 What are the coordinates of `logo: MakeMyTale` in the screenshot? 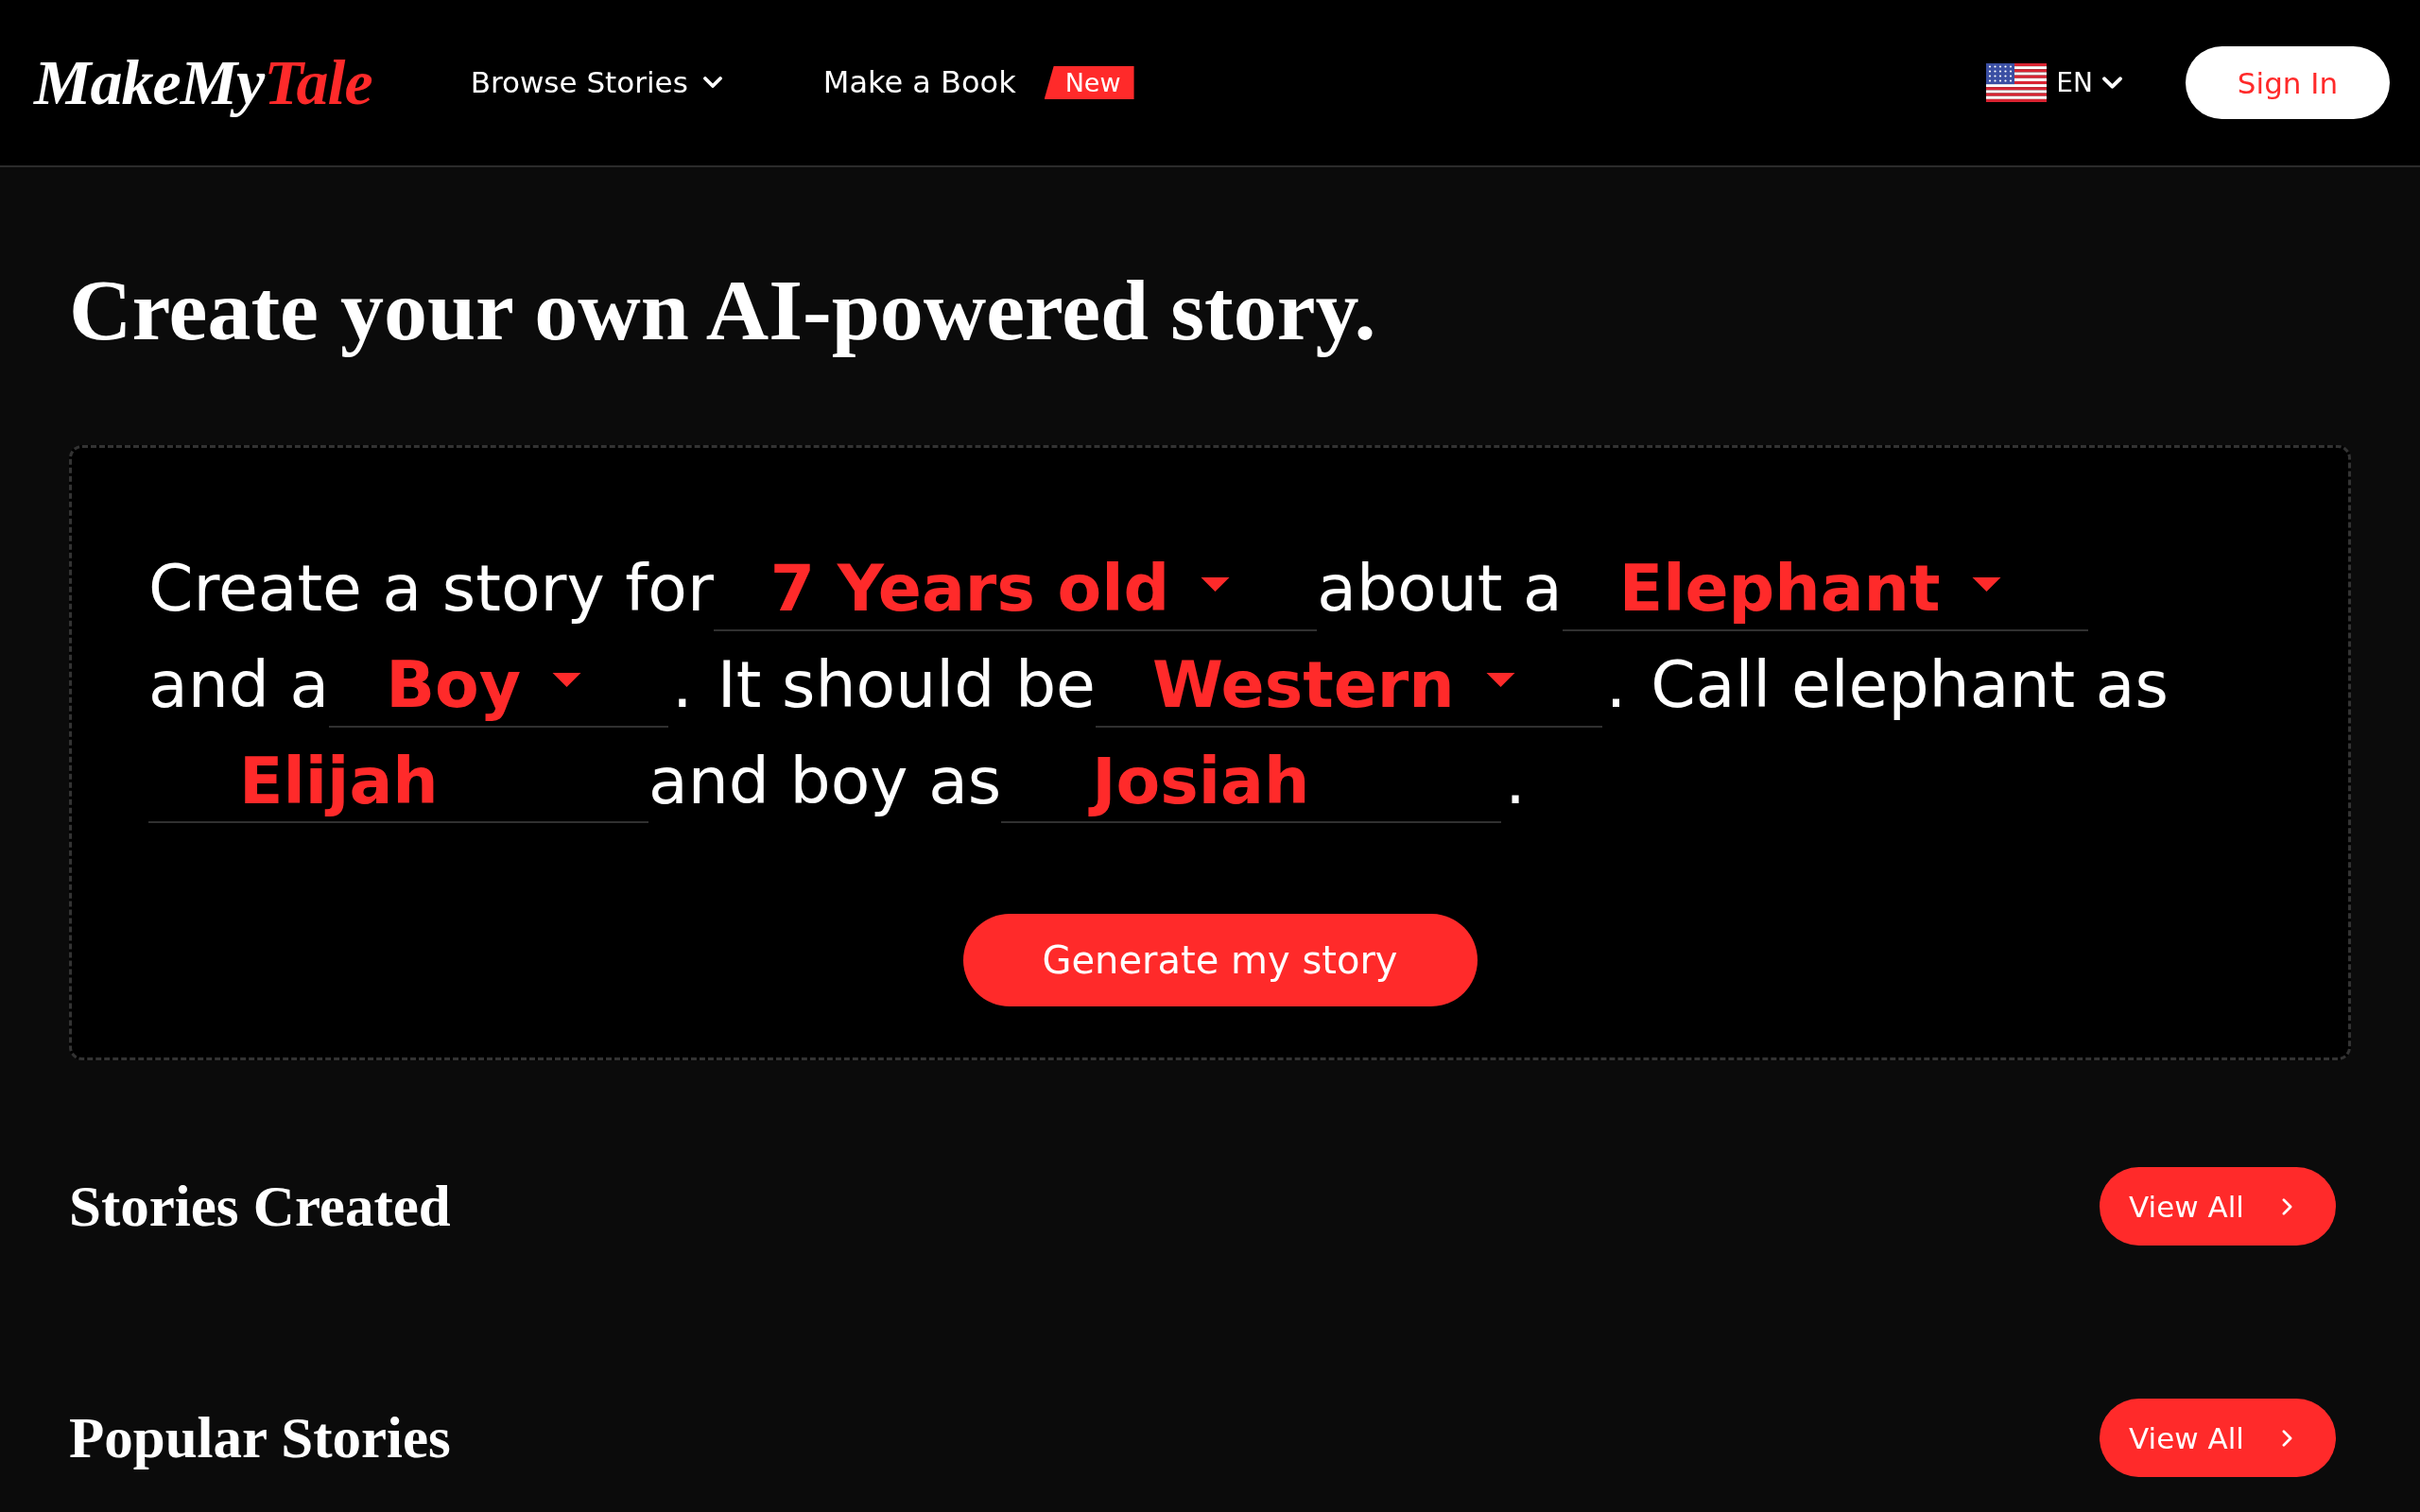 It's located at (203, 82).